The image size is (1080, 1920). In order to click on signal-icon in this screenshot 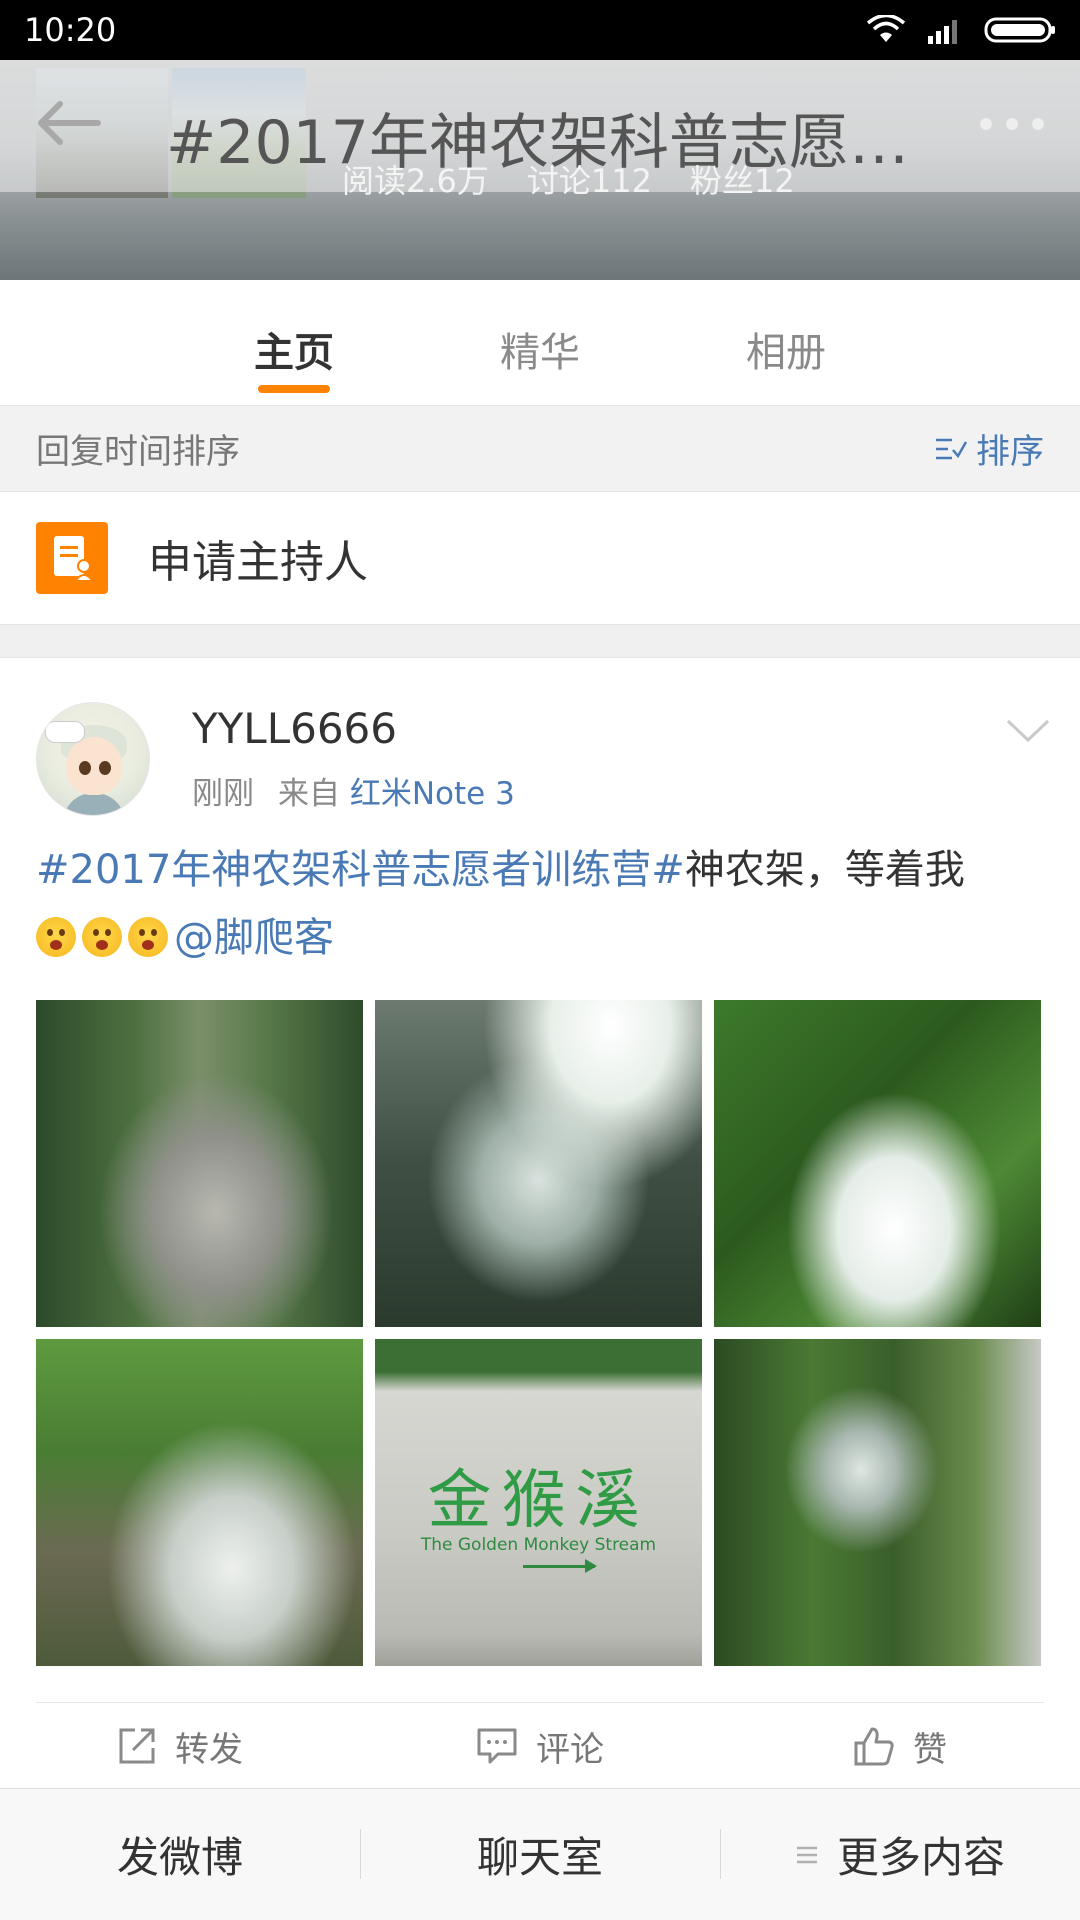, I will do `click(942, 32)`.